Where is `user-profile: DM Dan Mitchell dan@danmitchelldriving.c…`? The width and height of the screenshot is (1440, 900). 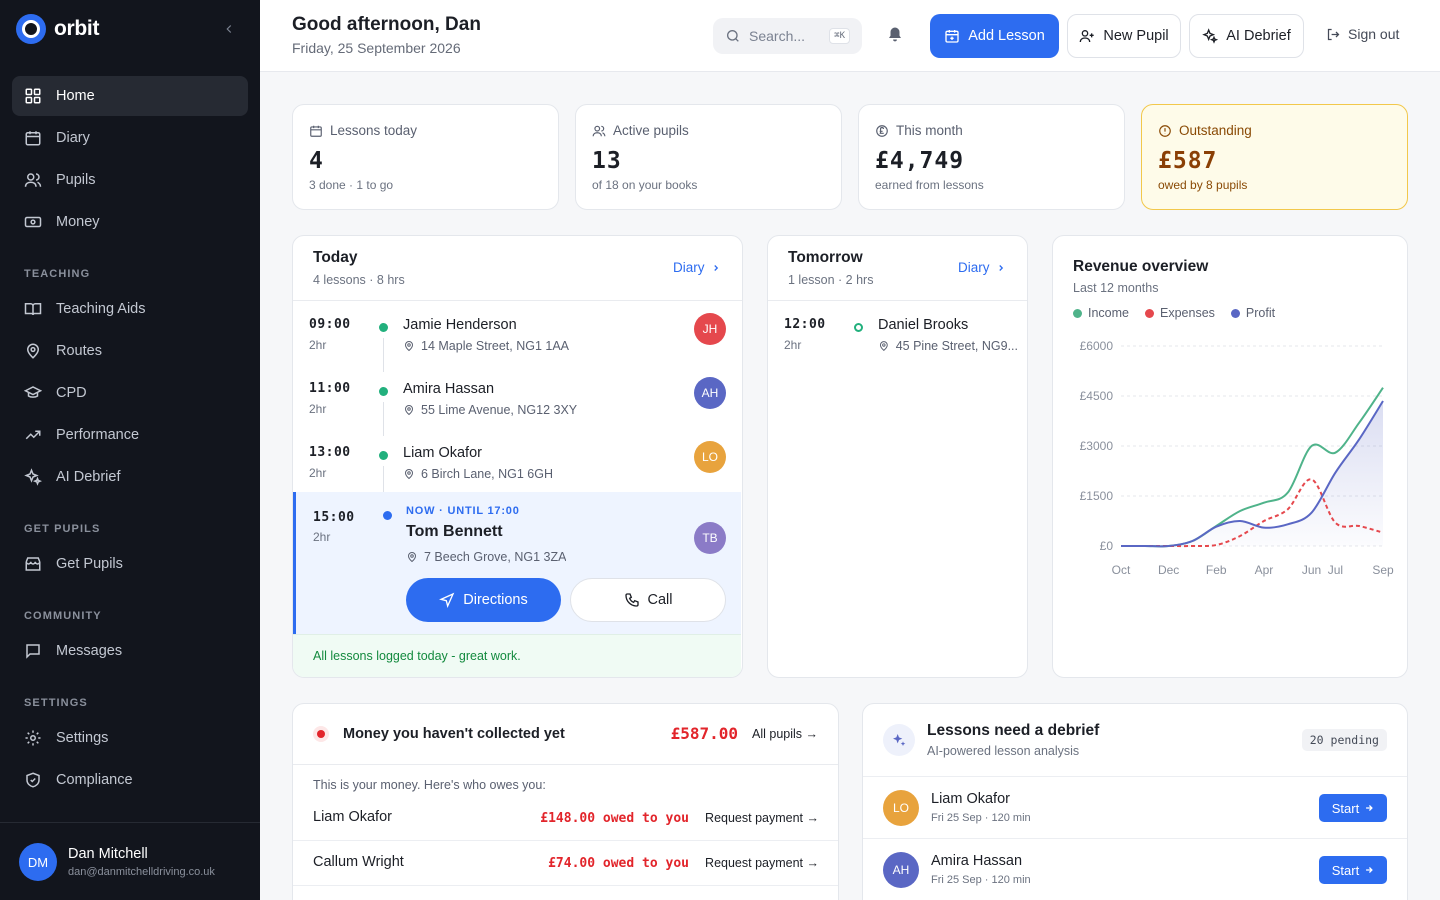
user-profile: DM Dan Mitchell dan@danmitchelldriving.c… is located at coordinates (130, 861).